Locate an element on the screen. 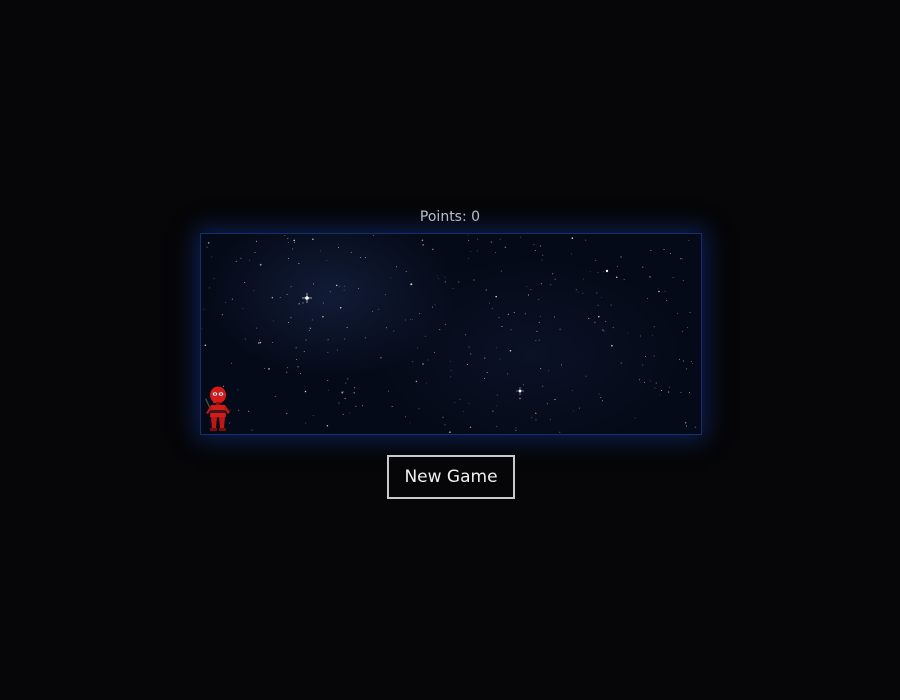  player-character is located at coordinates (217, 408).